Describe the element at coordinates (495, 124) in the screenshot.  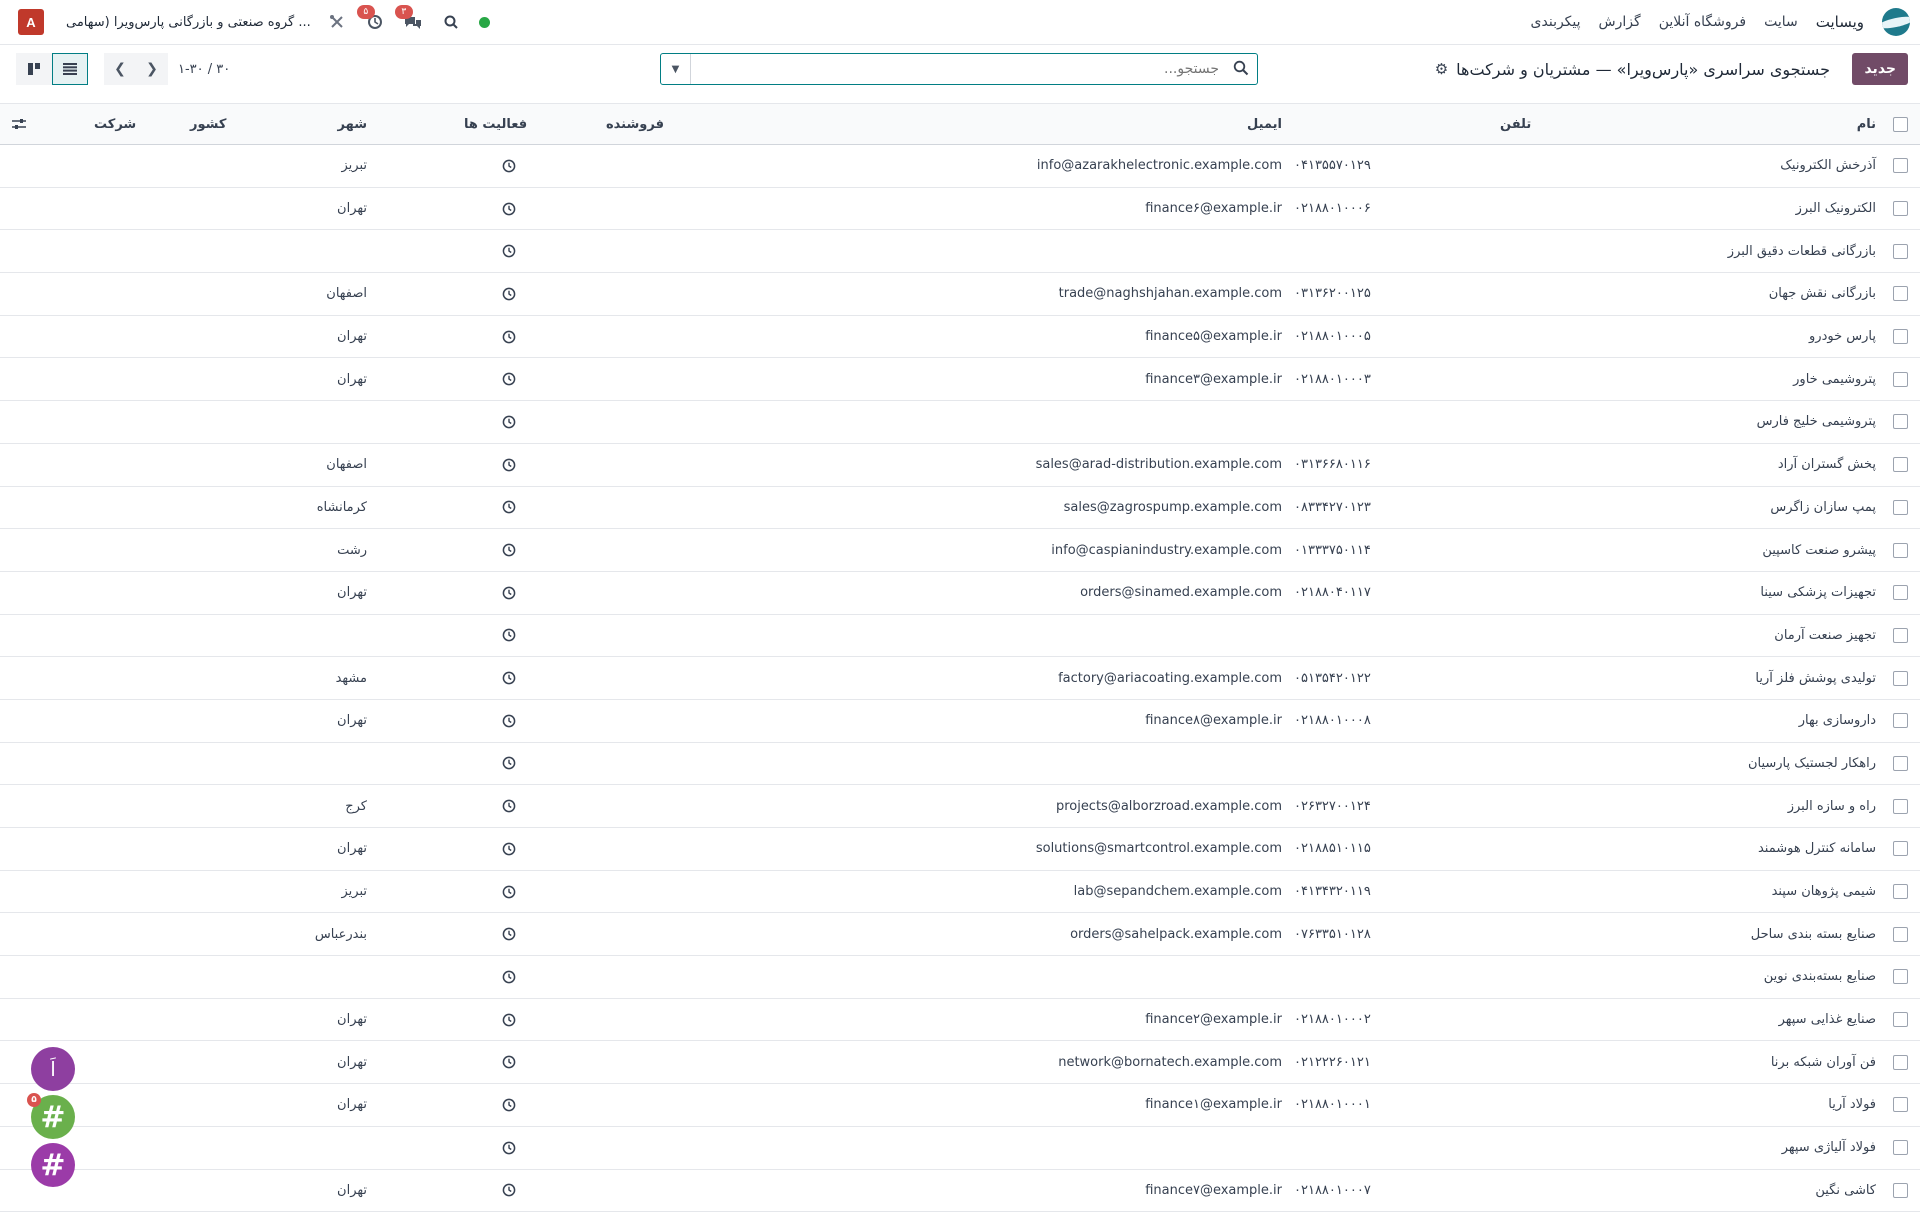
I see `column-activities: فعالیت ها` at that location.